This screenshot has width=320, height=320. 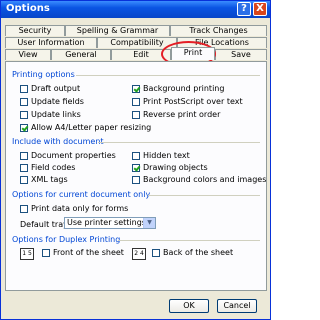 I want to click on document-properties-checkbox: Document properties, so click(x=68, y=155).